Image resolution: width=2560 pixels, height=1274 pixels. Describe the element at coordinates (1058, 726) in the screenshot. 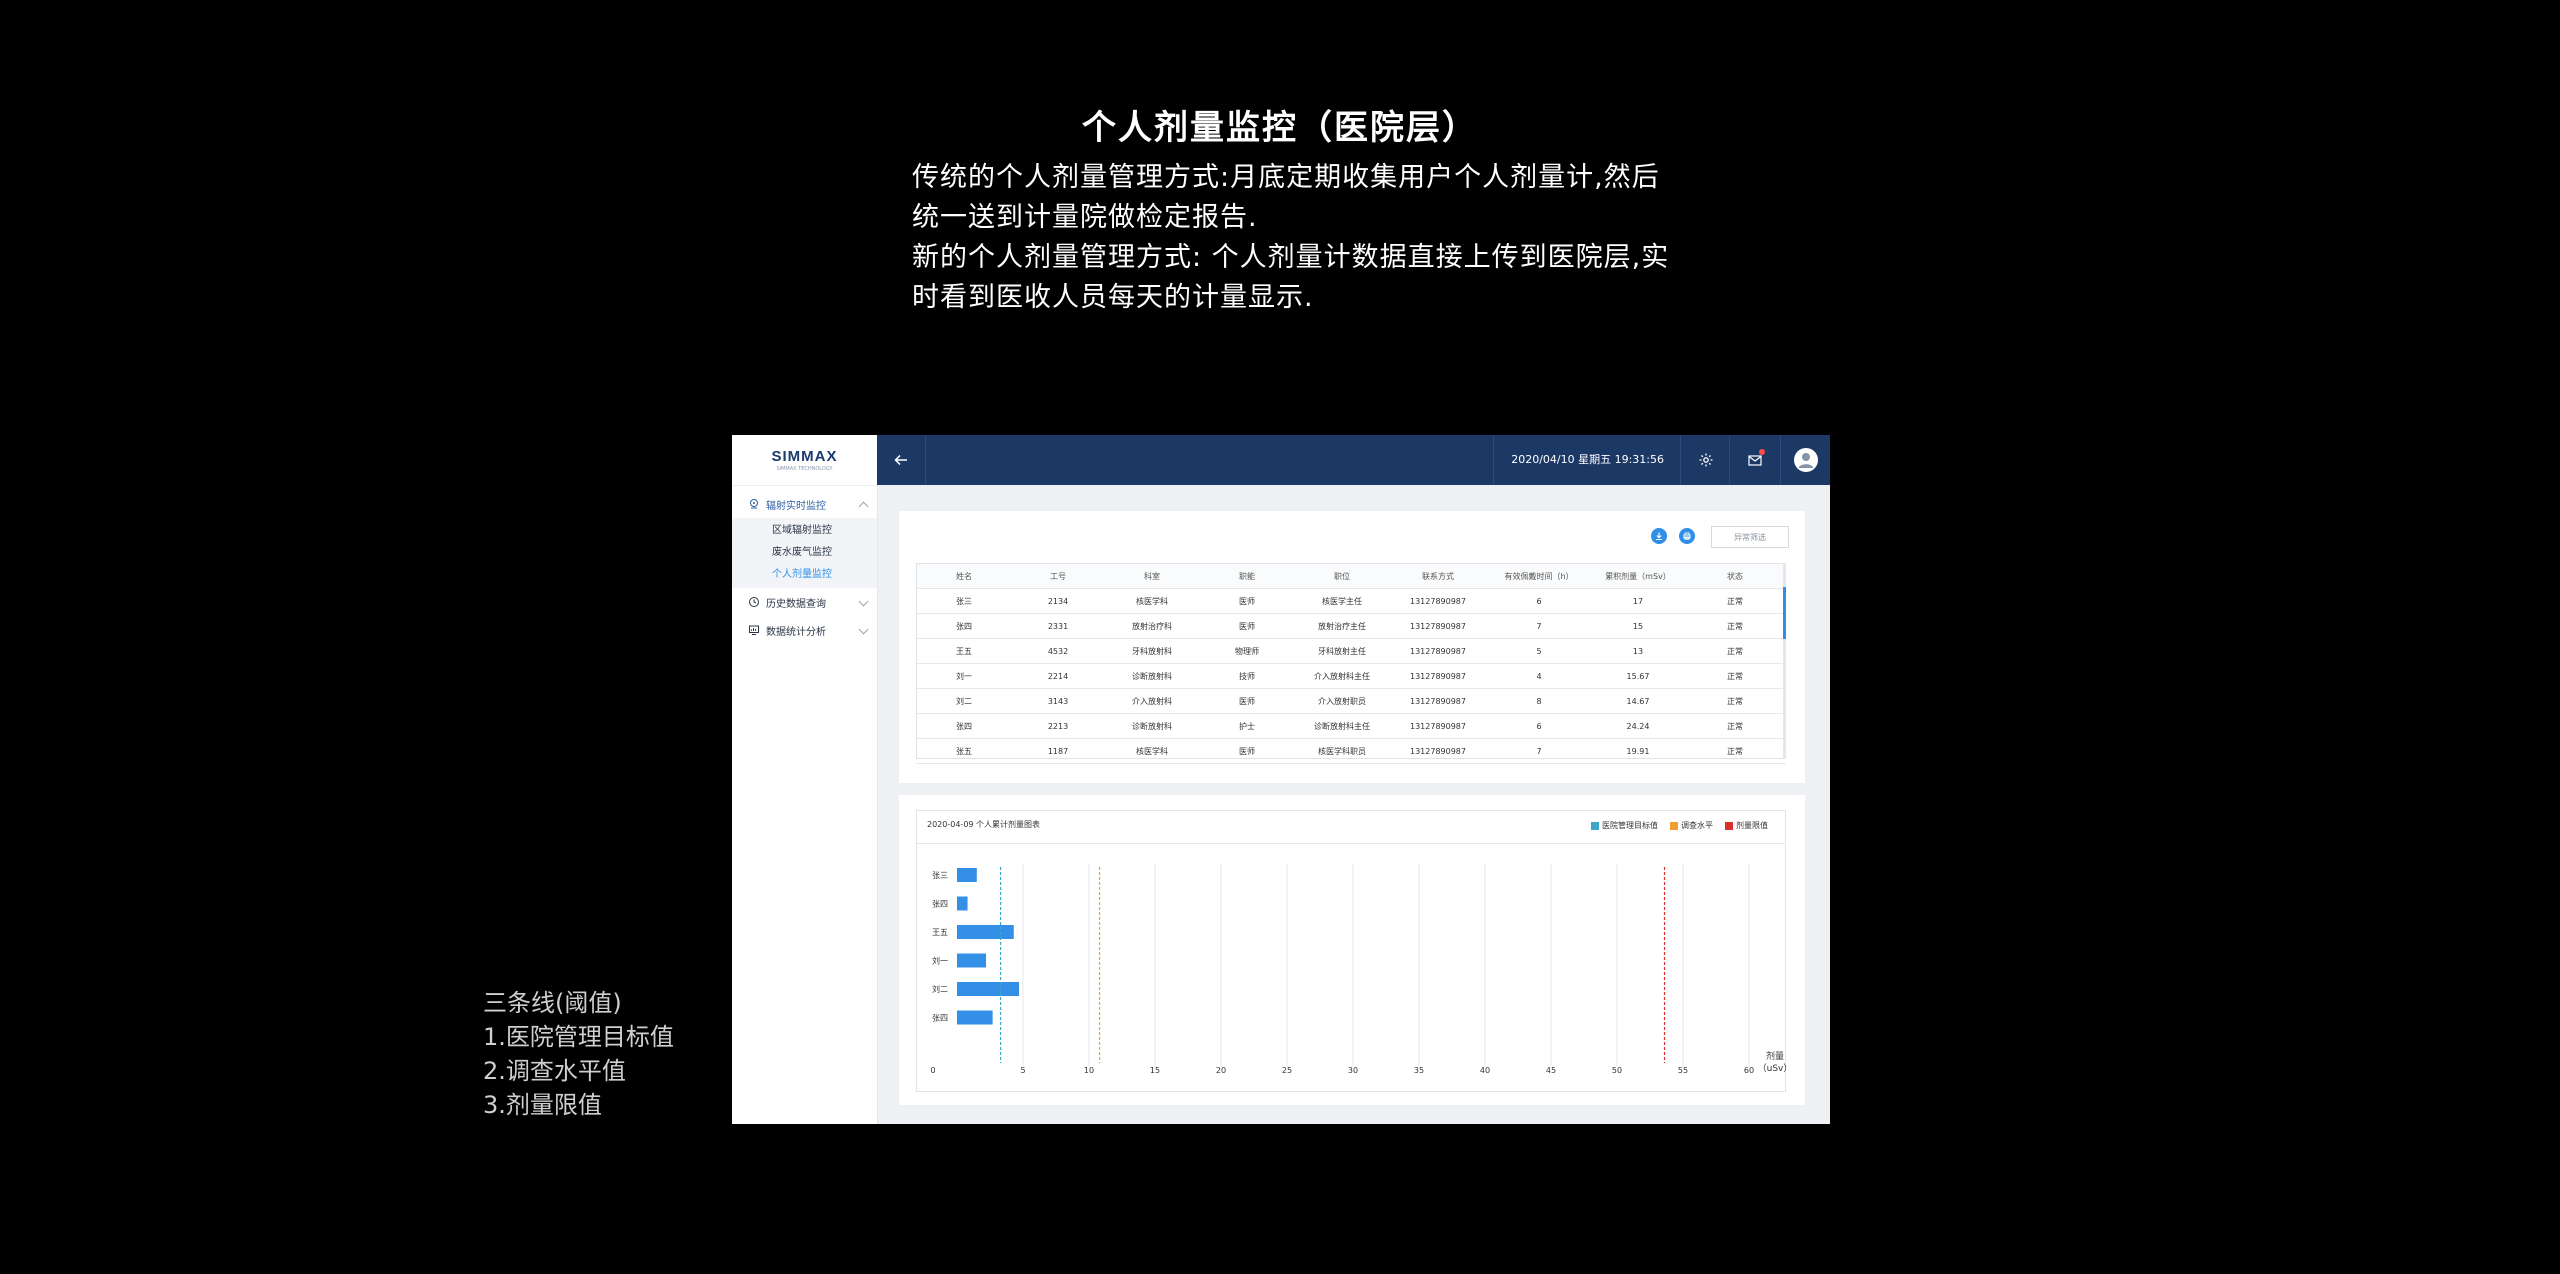

I see `cell-id: 2213` at that location.